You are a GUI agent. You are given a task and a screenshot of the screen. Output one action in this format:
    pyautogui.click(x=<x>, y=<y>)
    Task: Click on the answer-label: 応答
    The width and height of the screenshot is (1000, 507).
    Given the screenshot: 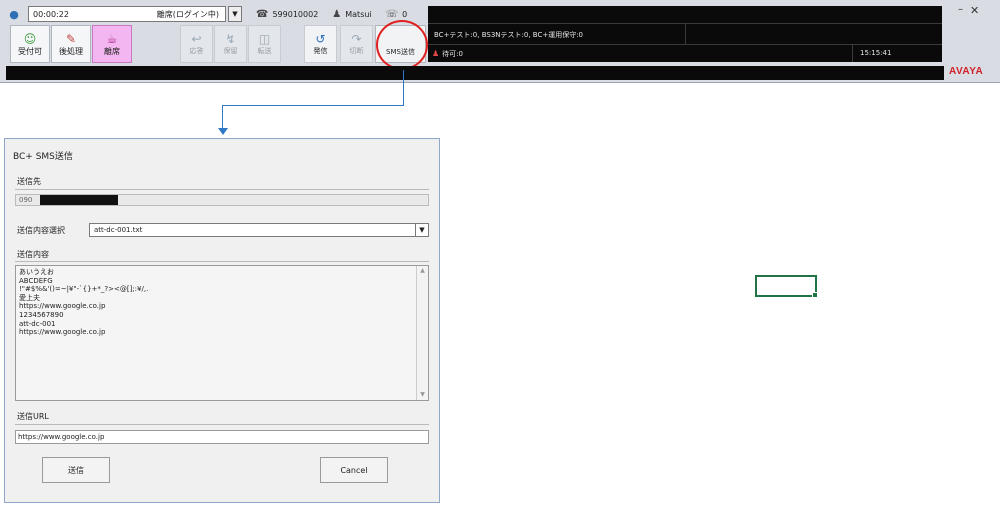 What is the action you would take?
    pyautogui.click(x=196, y=51)
    